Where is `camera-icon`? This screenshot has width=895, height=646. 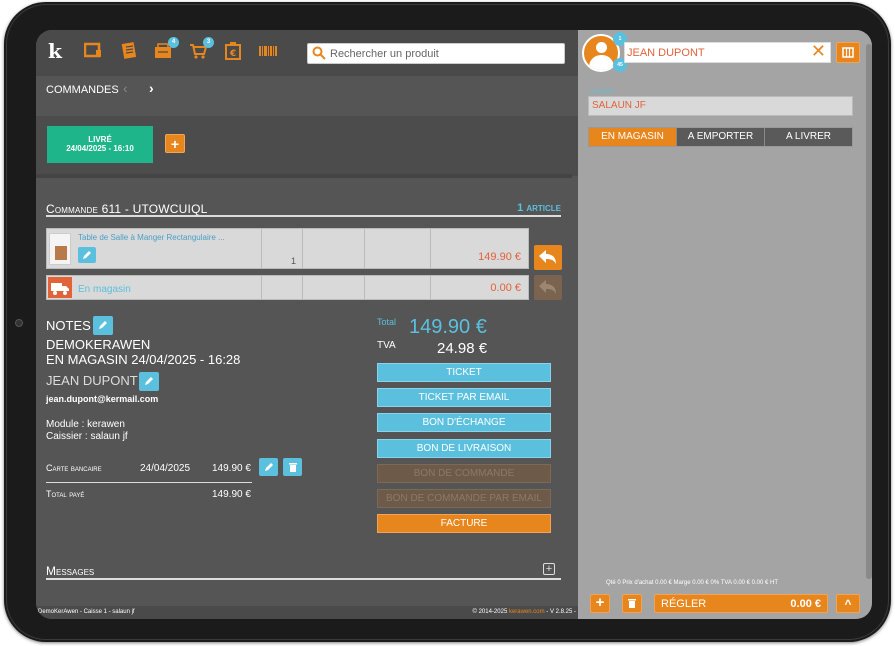
camera-icon is located at coordinates (19, 323).